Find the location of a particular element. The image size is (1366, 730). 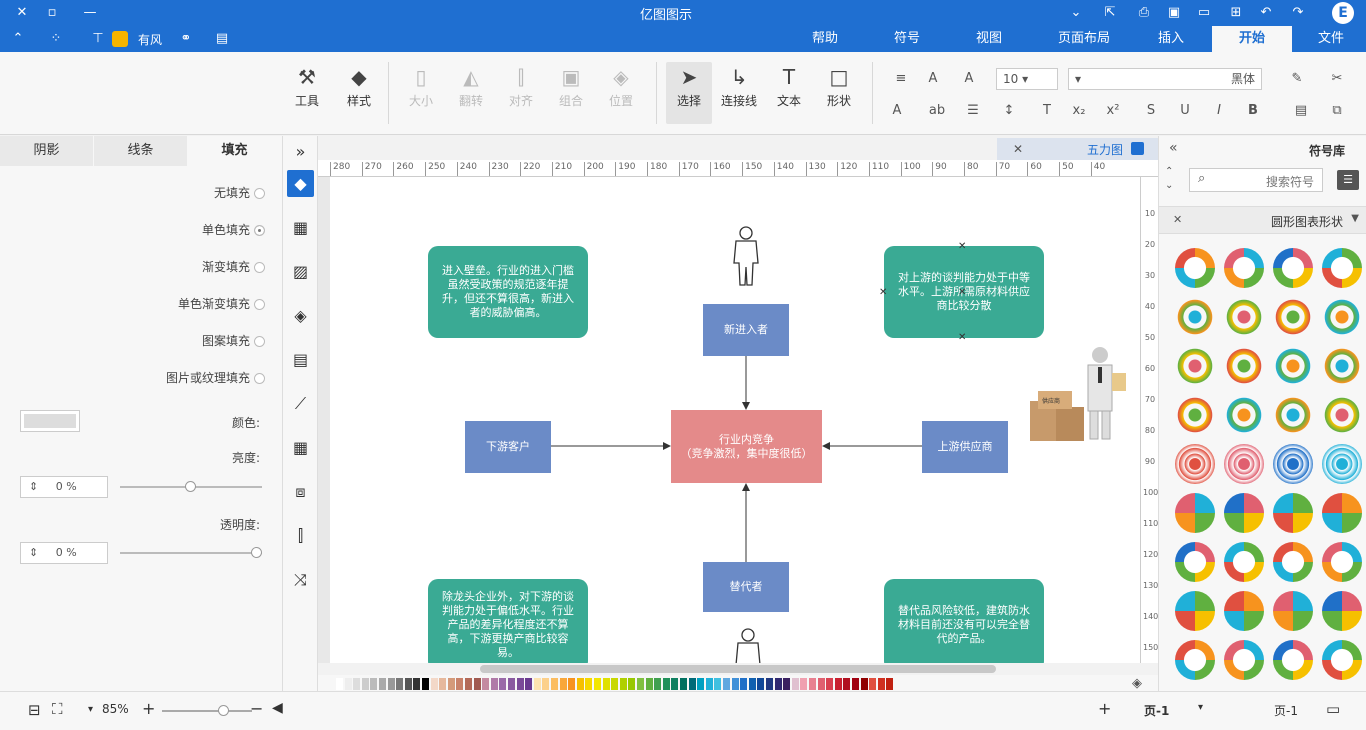

close-tab-icon: ✕ is located at coordinates (1018, 149).